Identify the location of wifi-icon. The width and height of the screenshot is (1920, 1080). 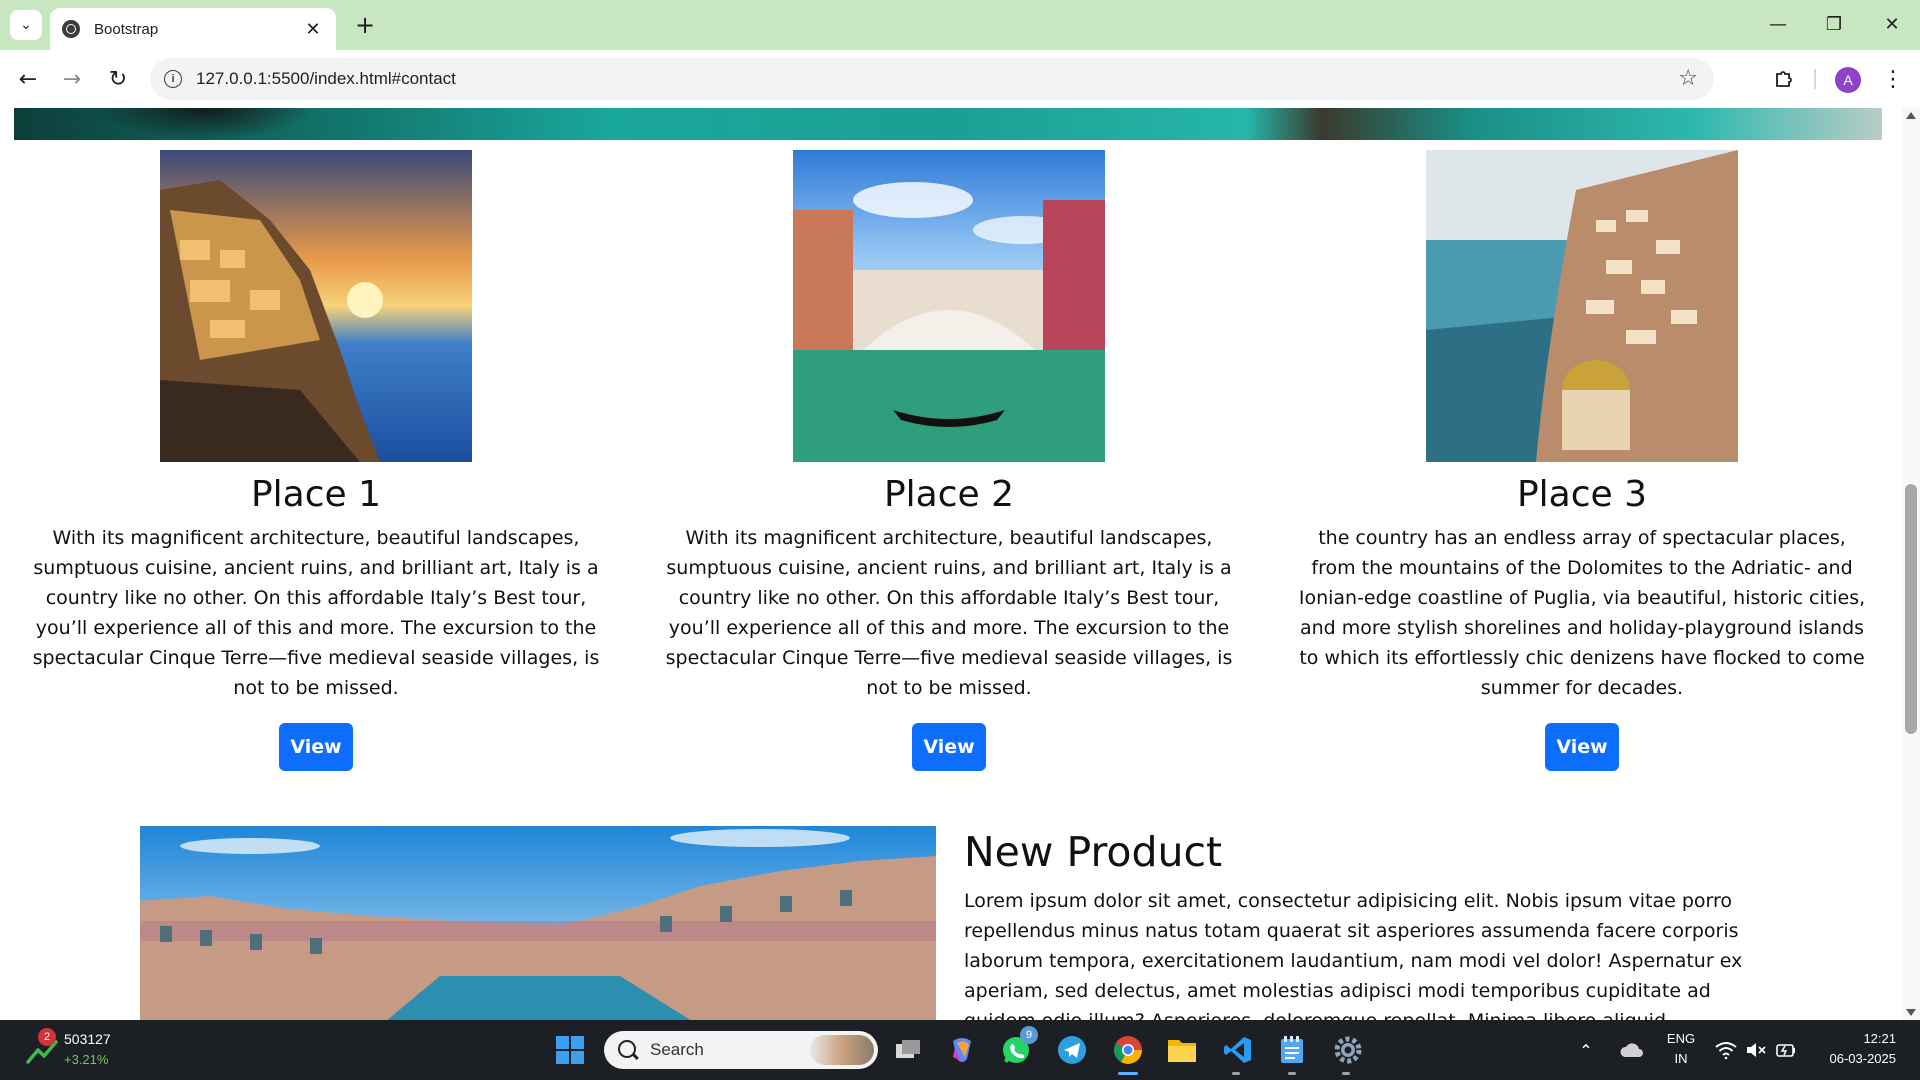
(1726, 1050).